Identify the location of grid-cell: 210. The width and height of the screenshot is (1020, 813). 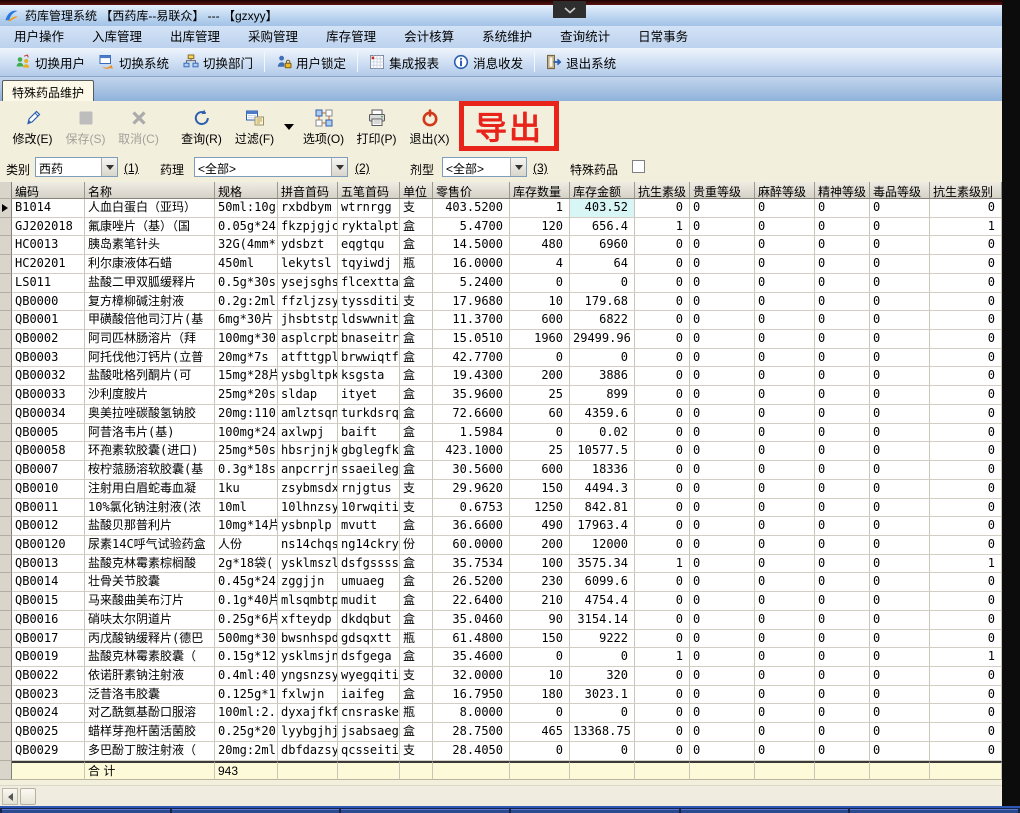
(540, 601).